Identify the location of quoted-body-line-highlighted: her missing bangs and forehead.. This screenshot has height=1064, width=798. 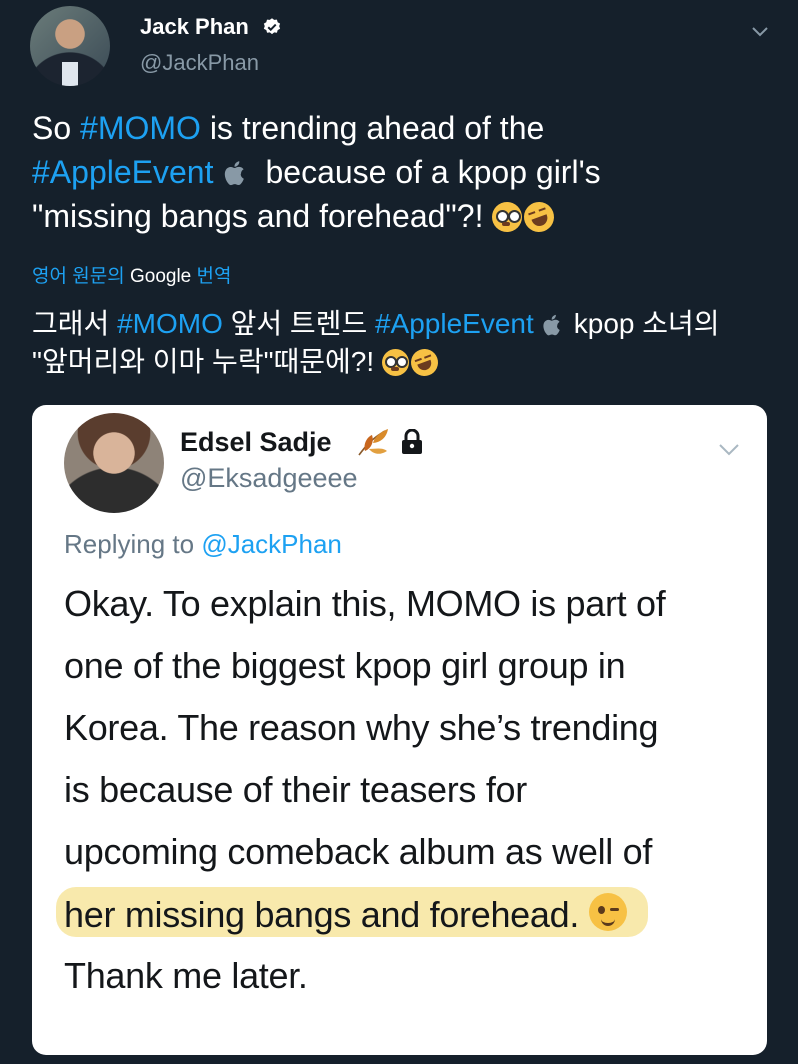
(346, 914).